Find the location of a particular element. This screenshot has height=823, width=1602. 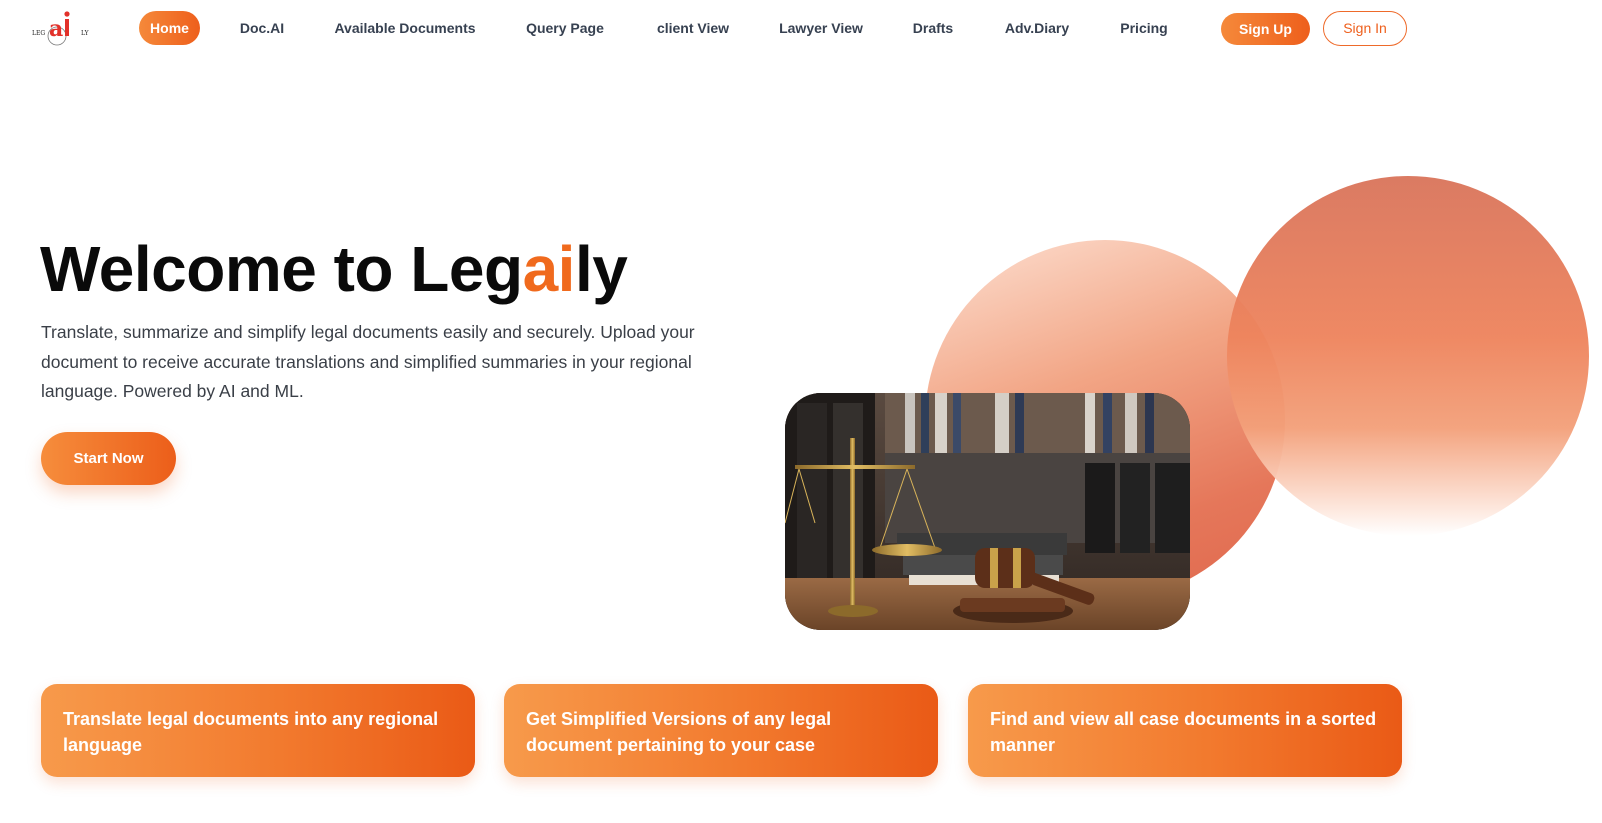

nav-drafts: Drafts is located at coordinates (933, 28).